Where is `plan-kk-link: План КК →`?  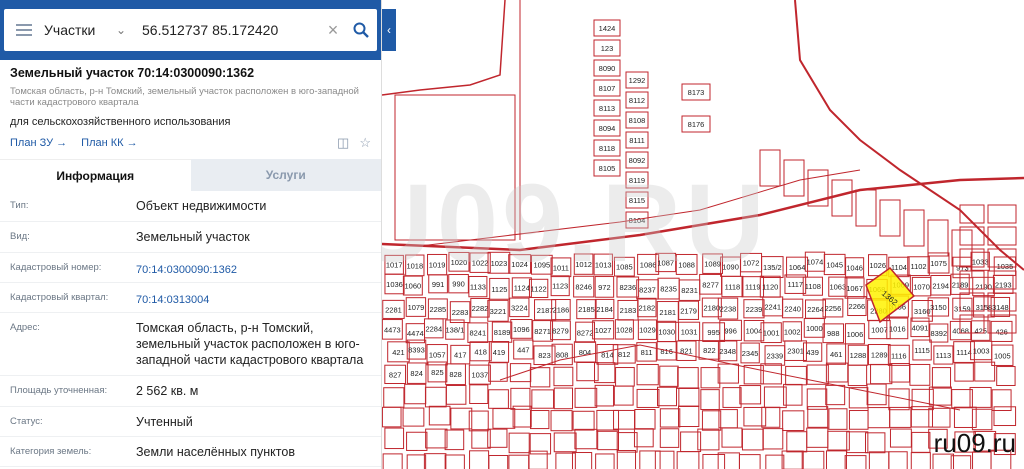
plan-kk-link: План КК → is located at coordinates (109, 143).